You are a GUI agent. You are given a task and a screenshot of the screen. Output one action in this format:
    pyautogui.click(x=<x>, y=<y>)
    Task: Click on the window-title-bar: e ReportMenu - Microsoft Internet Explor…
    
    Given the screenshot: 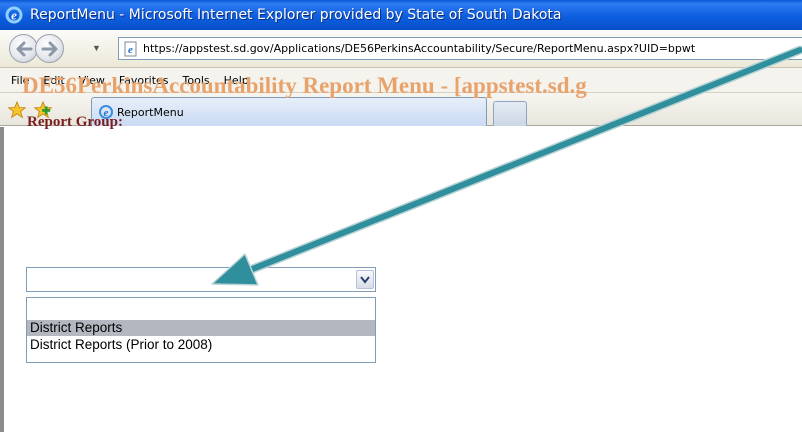 What is the action you would take?
    pyautogui.click(x=401, y=15)
    